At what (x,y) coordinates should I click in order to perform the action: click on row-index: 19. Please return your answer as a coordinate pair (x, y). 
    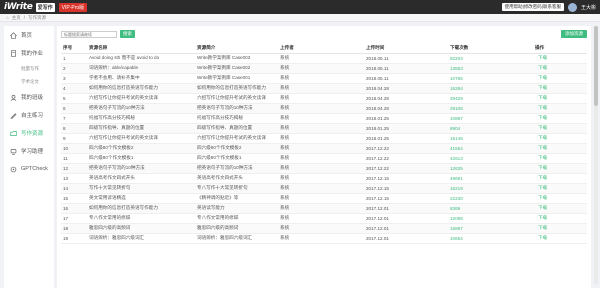
    Looking at the image, I should click on (75, 238).